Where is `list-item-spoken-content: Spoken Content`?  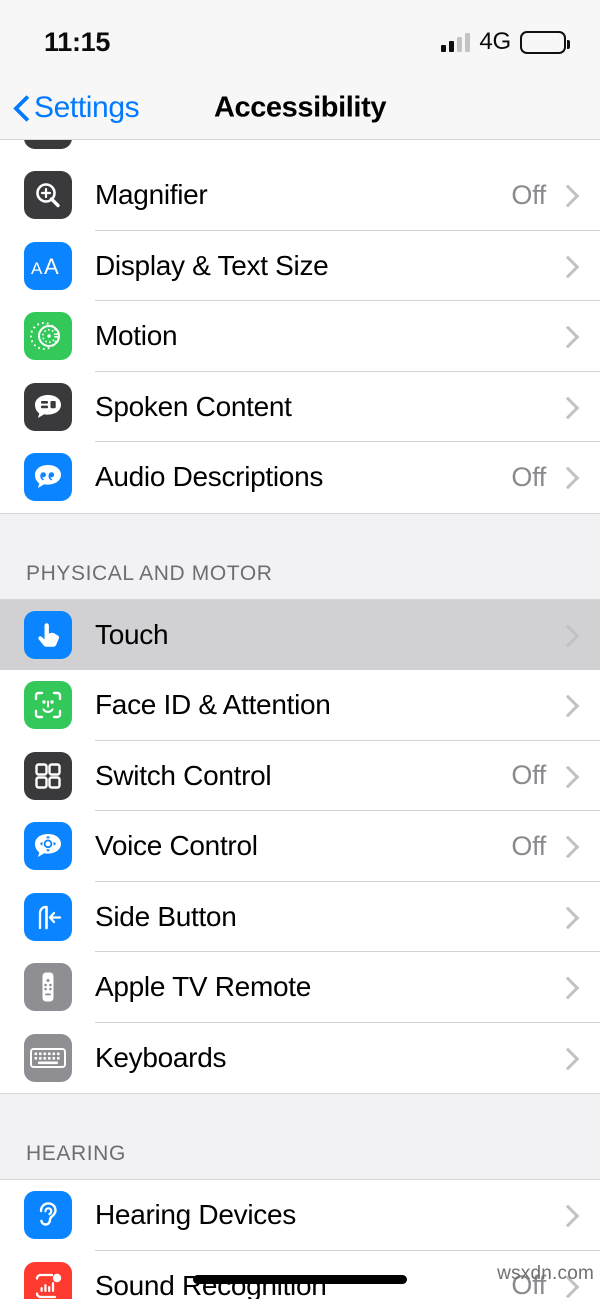 list-item-spoken-content: Spoken Content is located at coordinates (300, 406).